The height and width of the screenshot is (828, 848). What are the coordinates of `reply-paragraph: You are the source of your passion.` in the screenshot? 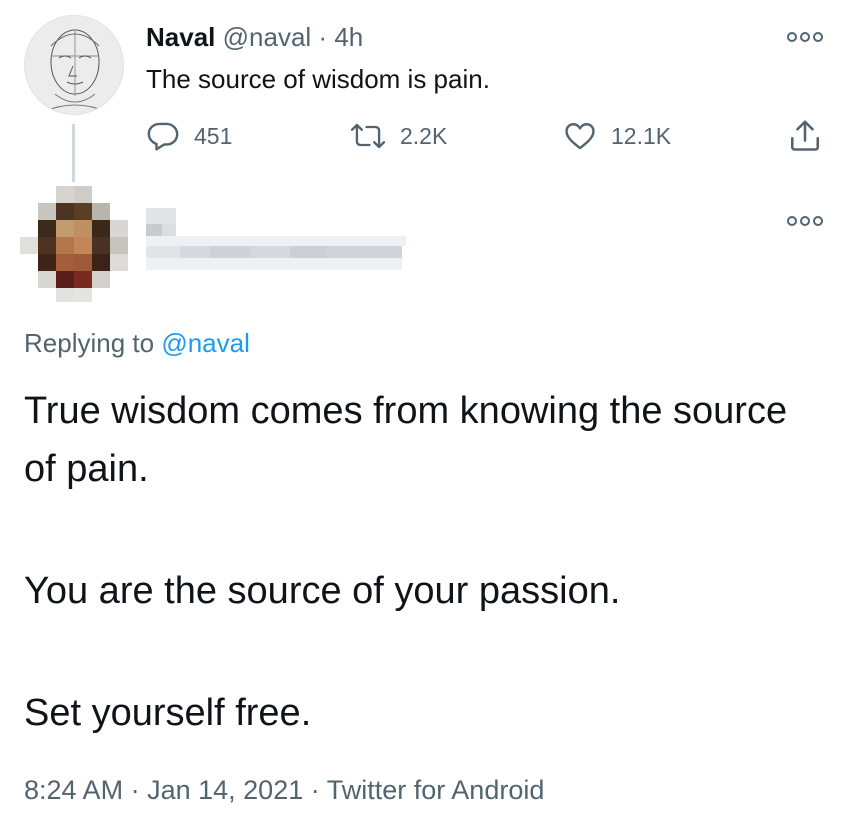 It's located at (322, 591).